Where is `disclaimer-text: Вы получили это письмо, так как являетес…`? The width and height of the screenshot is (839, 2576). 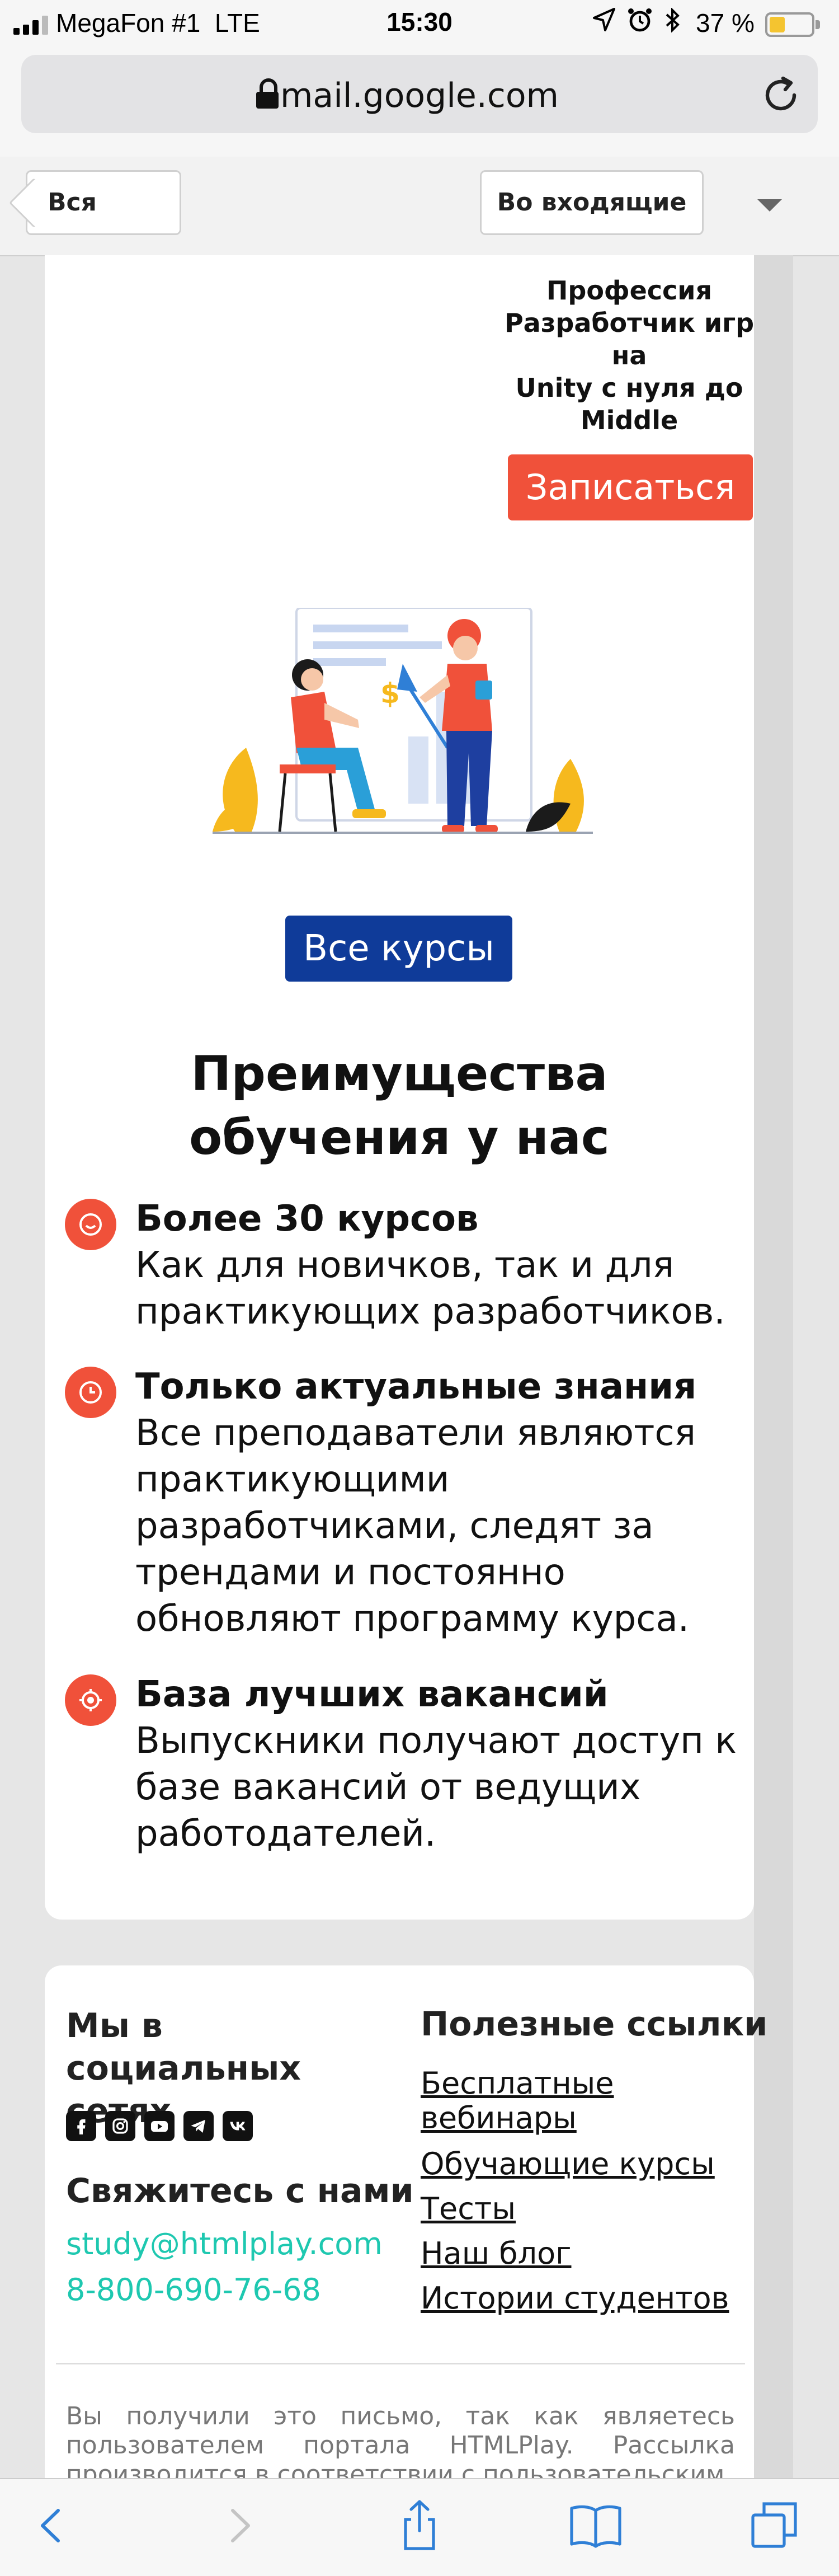 disclaimer-text: Вы получили это письмо, так как являетес… is located at coordinates (400, 2441).